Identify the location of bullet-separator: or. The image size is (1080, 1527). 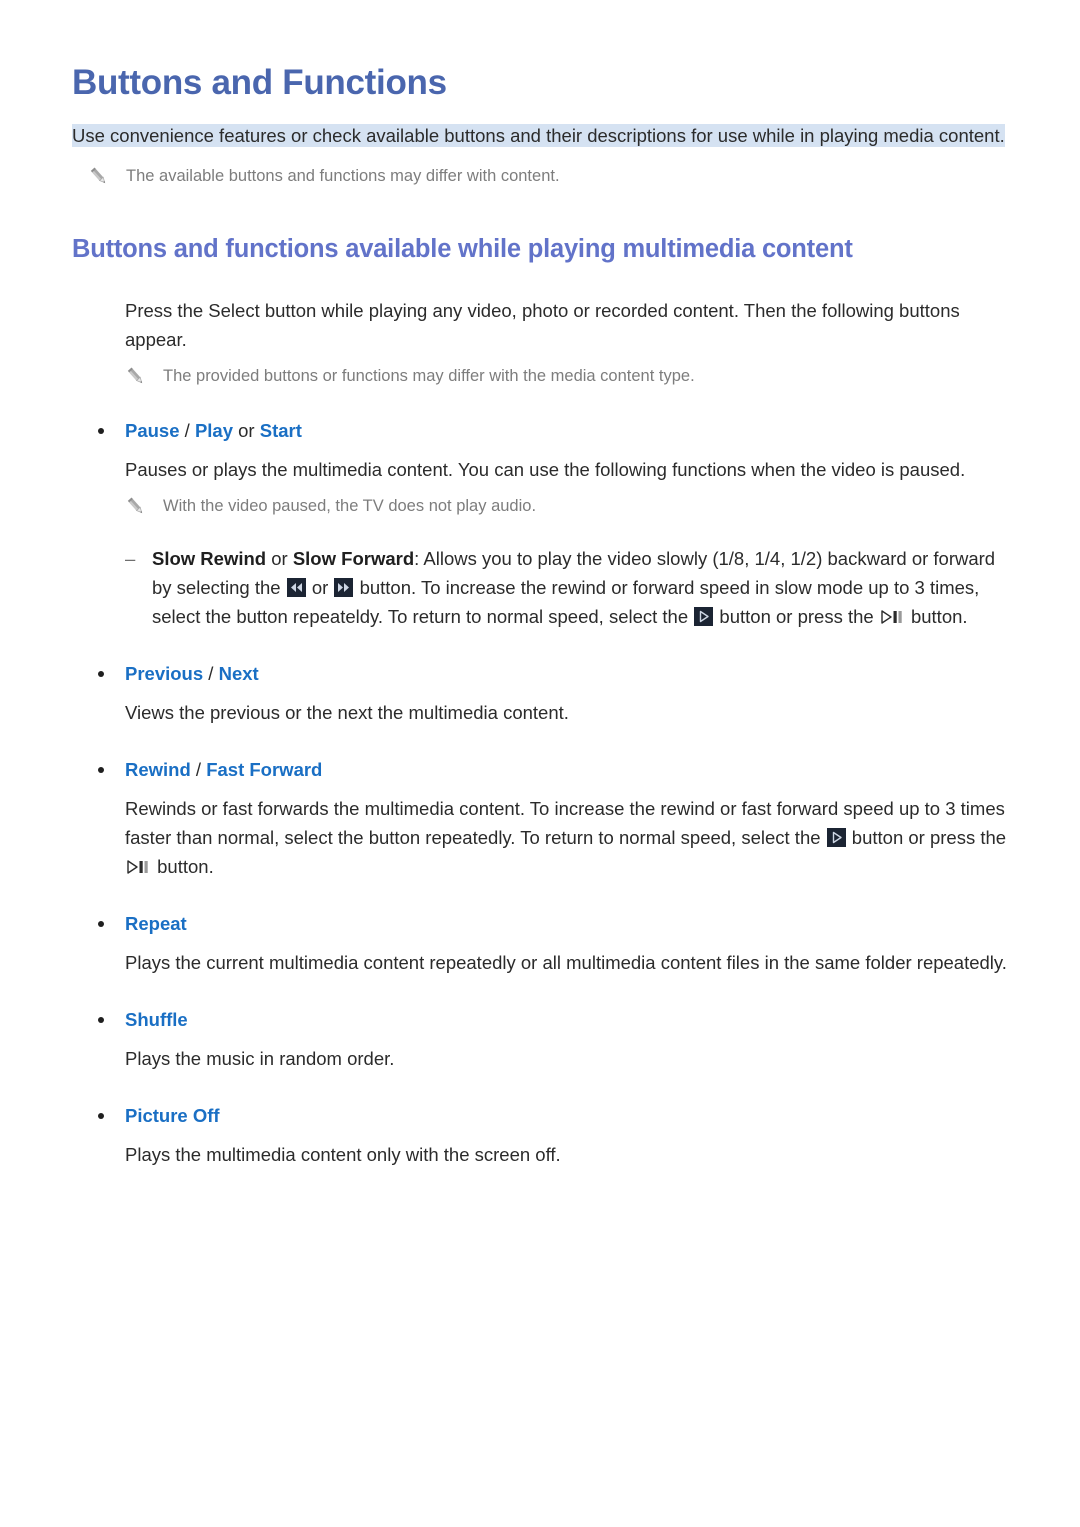
(246, 431).